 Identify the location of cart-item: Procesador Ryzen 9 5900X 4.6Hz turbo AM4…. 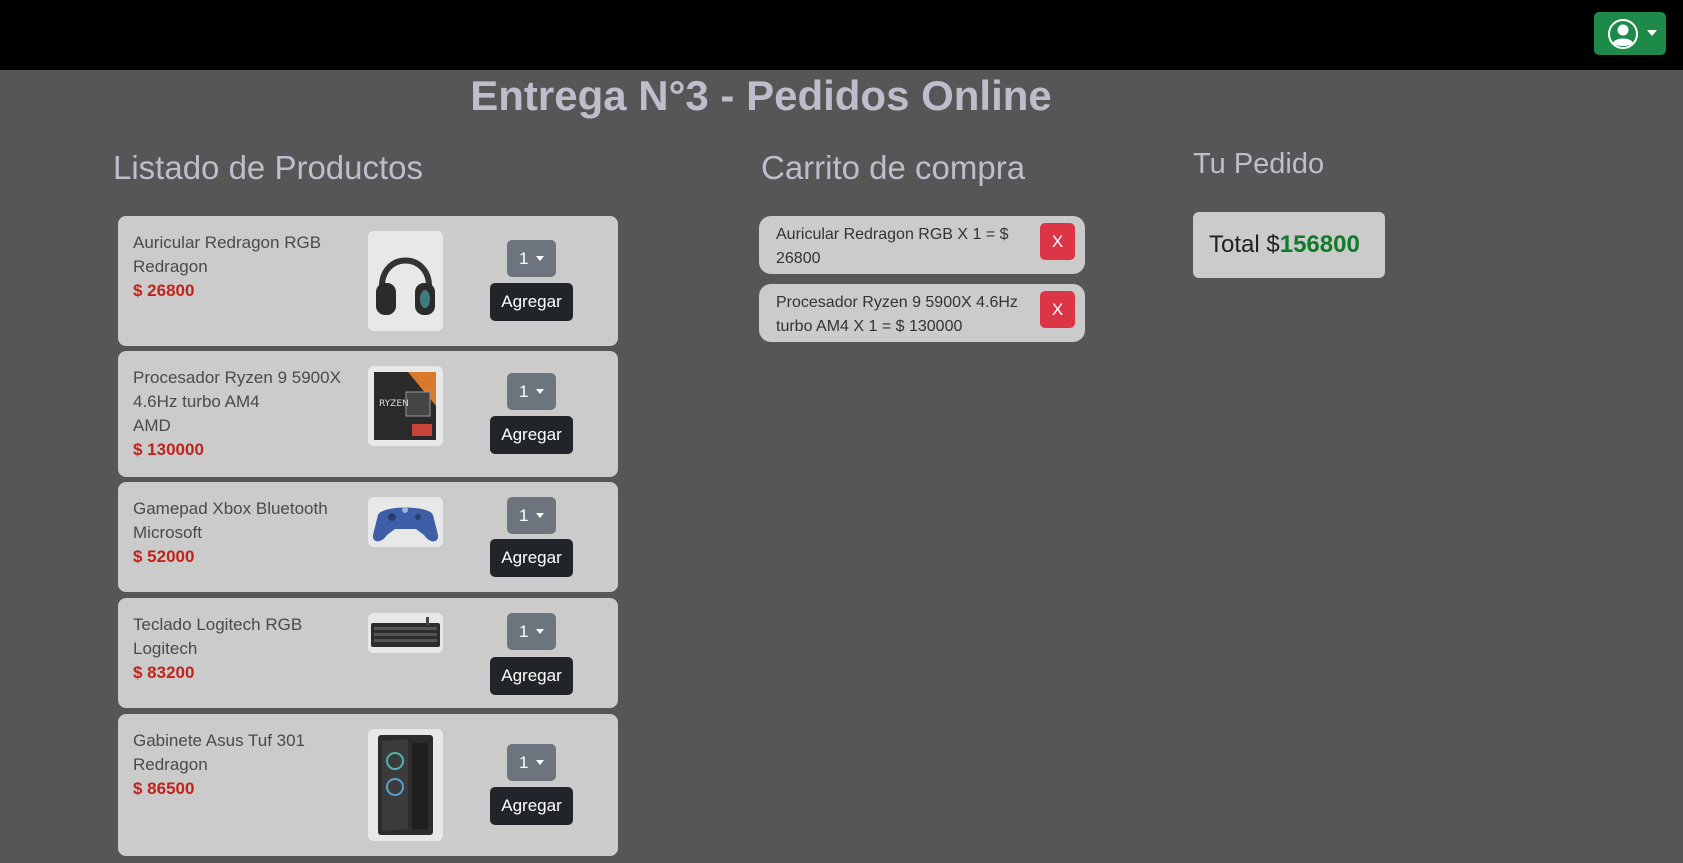
(922, 313).